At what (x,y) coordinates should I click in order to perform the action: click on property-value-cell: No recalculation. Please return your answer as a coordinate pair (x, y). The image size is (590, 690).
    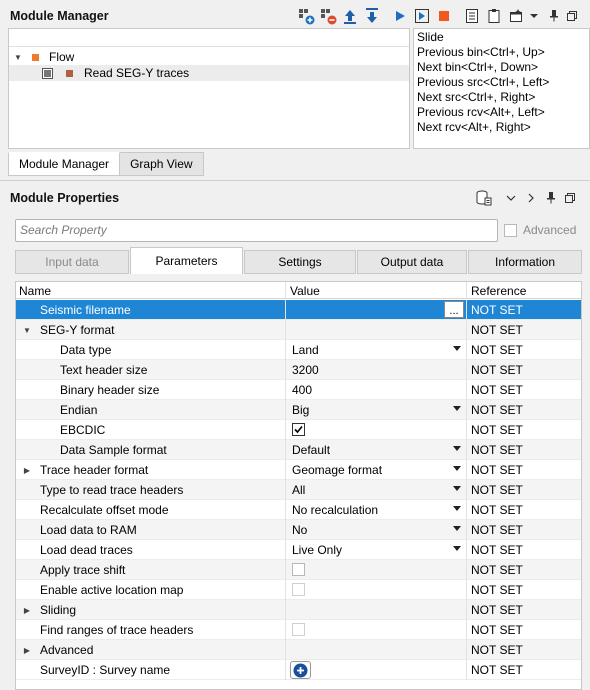
    Looking at the image, I should click on (377, 510).